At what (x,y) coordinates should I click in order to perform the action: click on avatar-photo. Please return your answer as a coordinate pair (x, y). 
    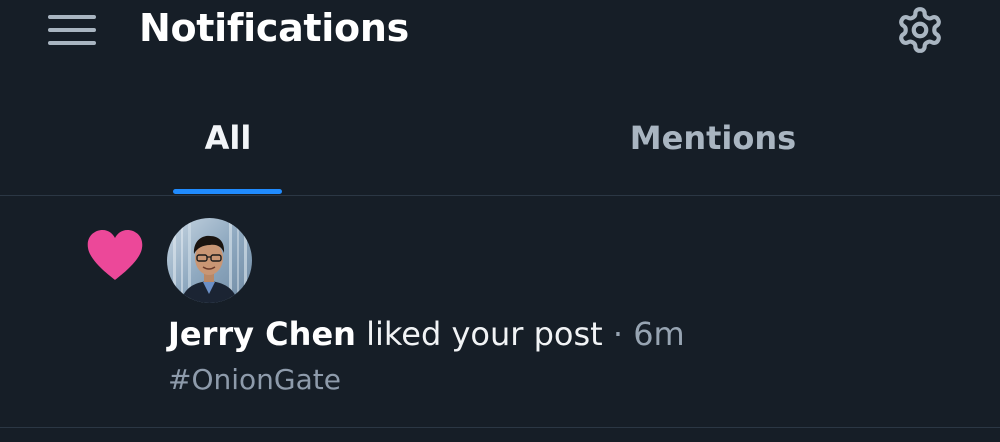
    Looking at the image, I should click on (209, 260).